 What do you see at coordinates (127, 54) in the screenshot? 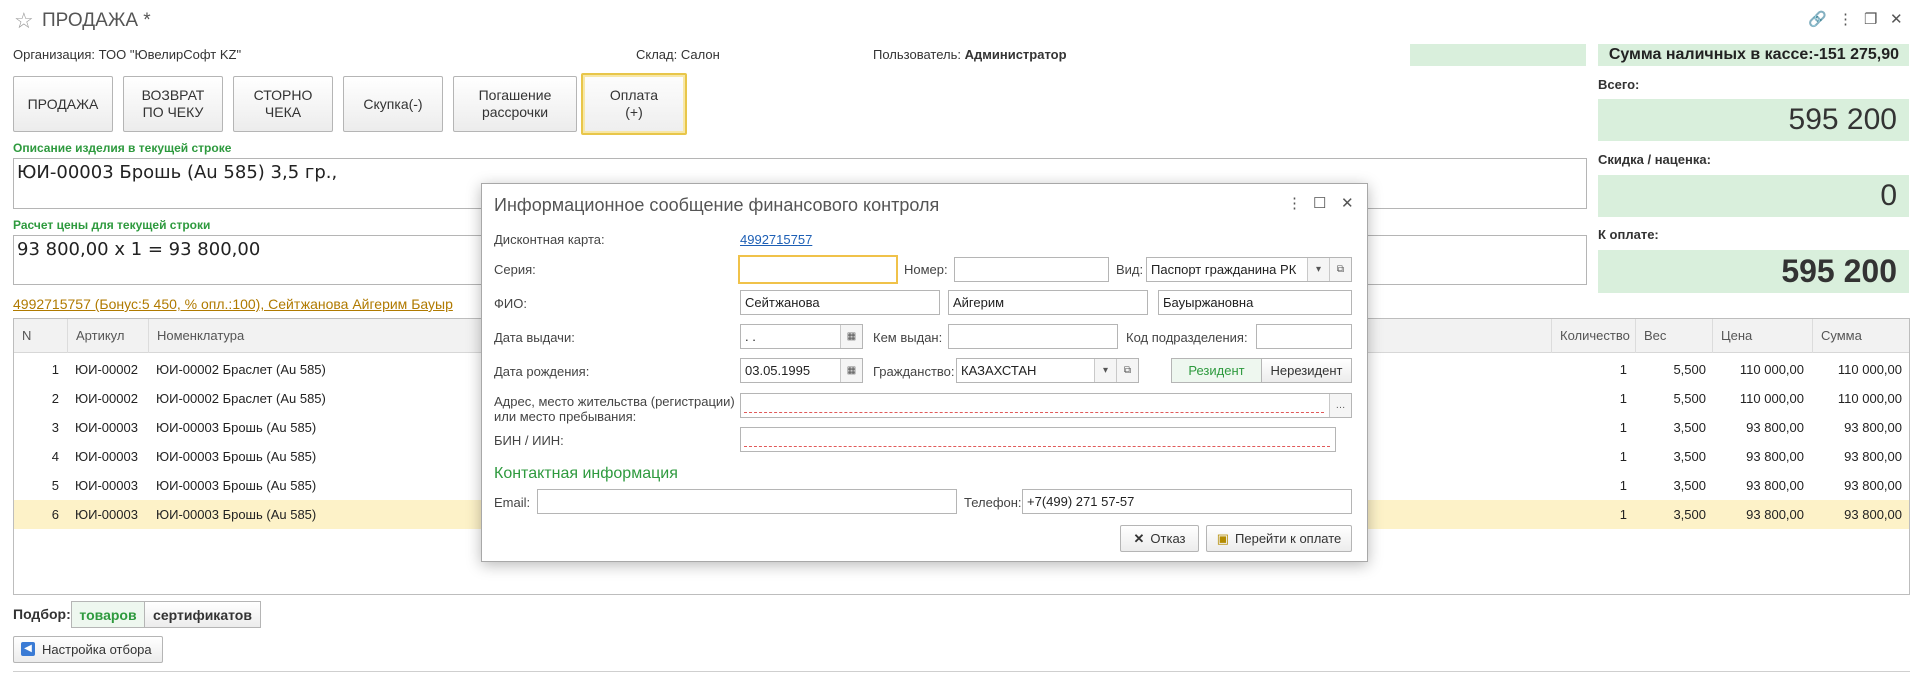
I see `organization-info: Организация: ТОО "ЮвелирСофт KZ"` at bounding box center [127, 54].